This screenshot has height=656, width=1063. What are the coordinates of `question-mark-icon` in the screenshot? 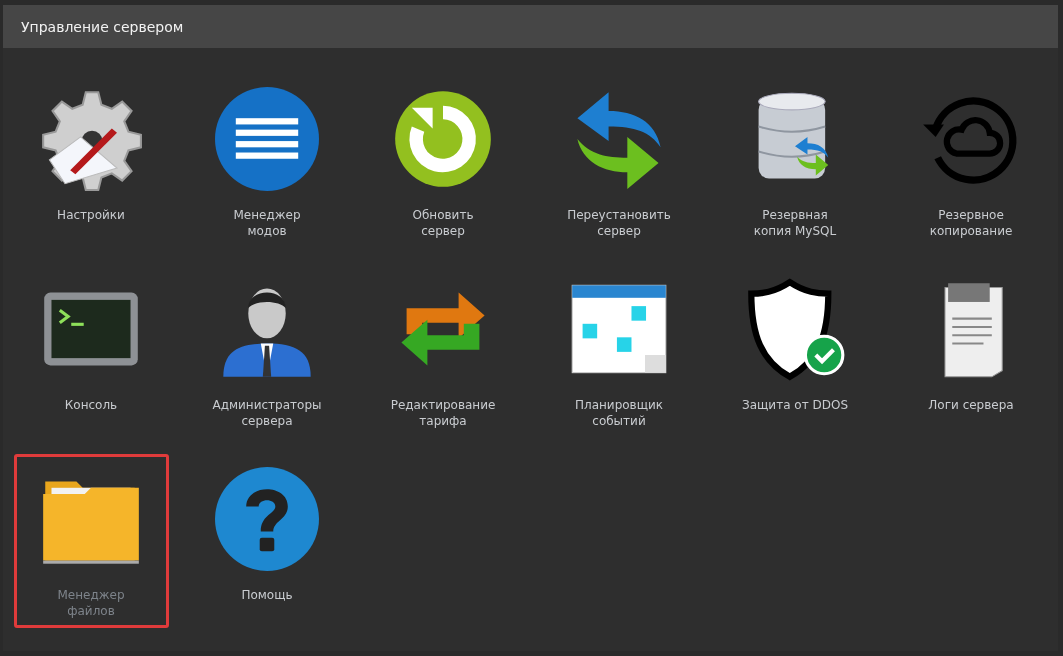 It's located at (267, 519).